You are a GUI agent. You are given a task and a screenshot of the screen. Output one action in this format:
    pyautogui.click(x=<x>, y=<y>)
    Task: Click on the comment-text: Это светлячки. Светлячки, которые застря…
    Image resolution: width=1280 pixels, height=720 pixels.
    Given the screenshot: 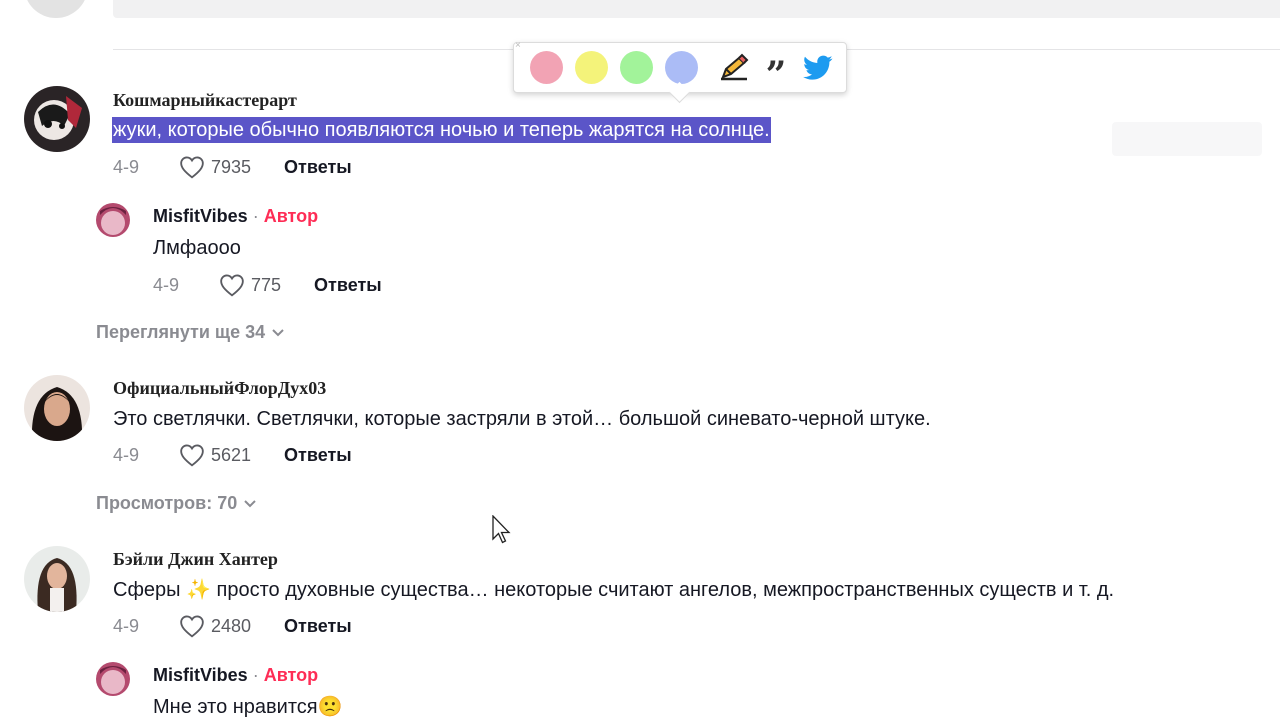 What is the action you would take?
    pyautogui.click(x=522, y=419)
    